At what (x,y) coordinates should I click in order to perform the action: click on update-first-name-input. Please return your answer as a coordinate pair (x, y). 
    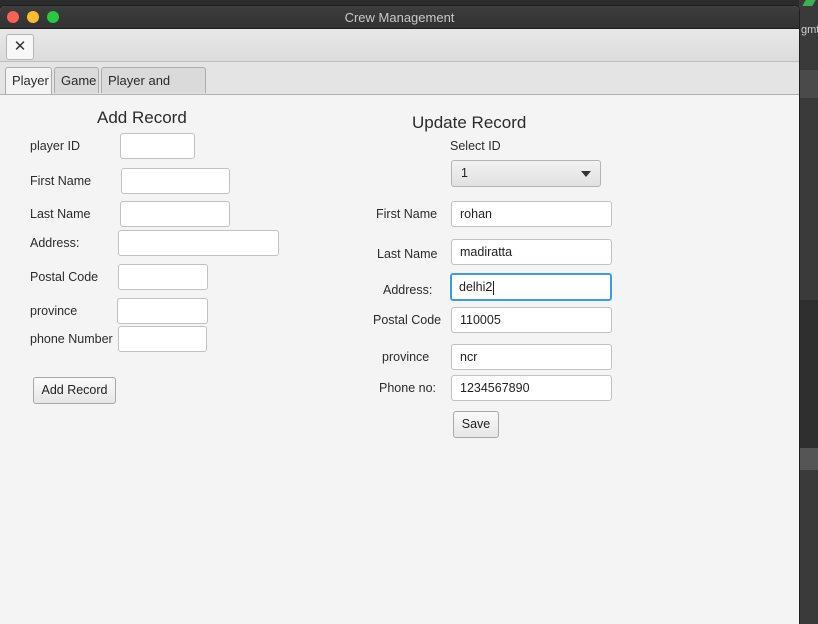
    Looking at the image, I should click on (531, 214).